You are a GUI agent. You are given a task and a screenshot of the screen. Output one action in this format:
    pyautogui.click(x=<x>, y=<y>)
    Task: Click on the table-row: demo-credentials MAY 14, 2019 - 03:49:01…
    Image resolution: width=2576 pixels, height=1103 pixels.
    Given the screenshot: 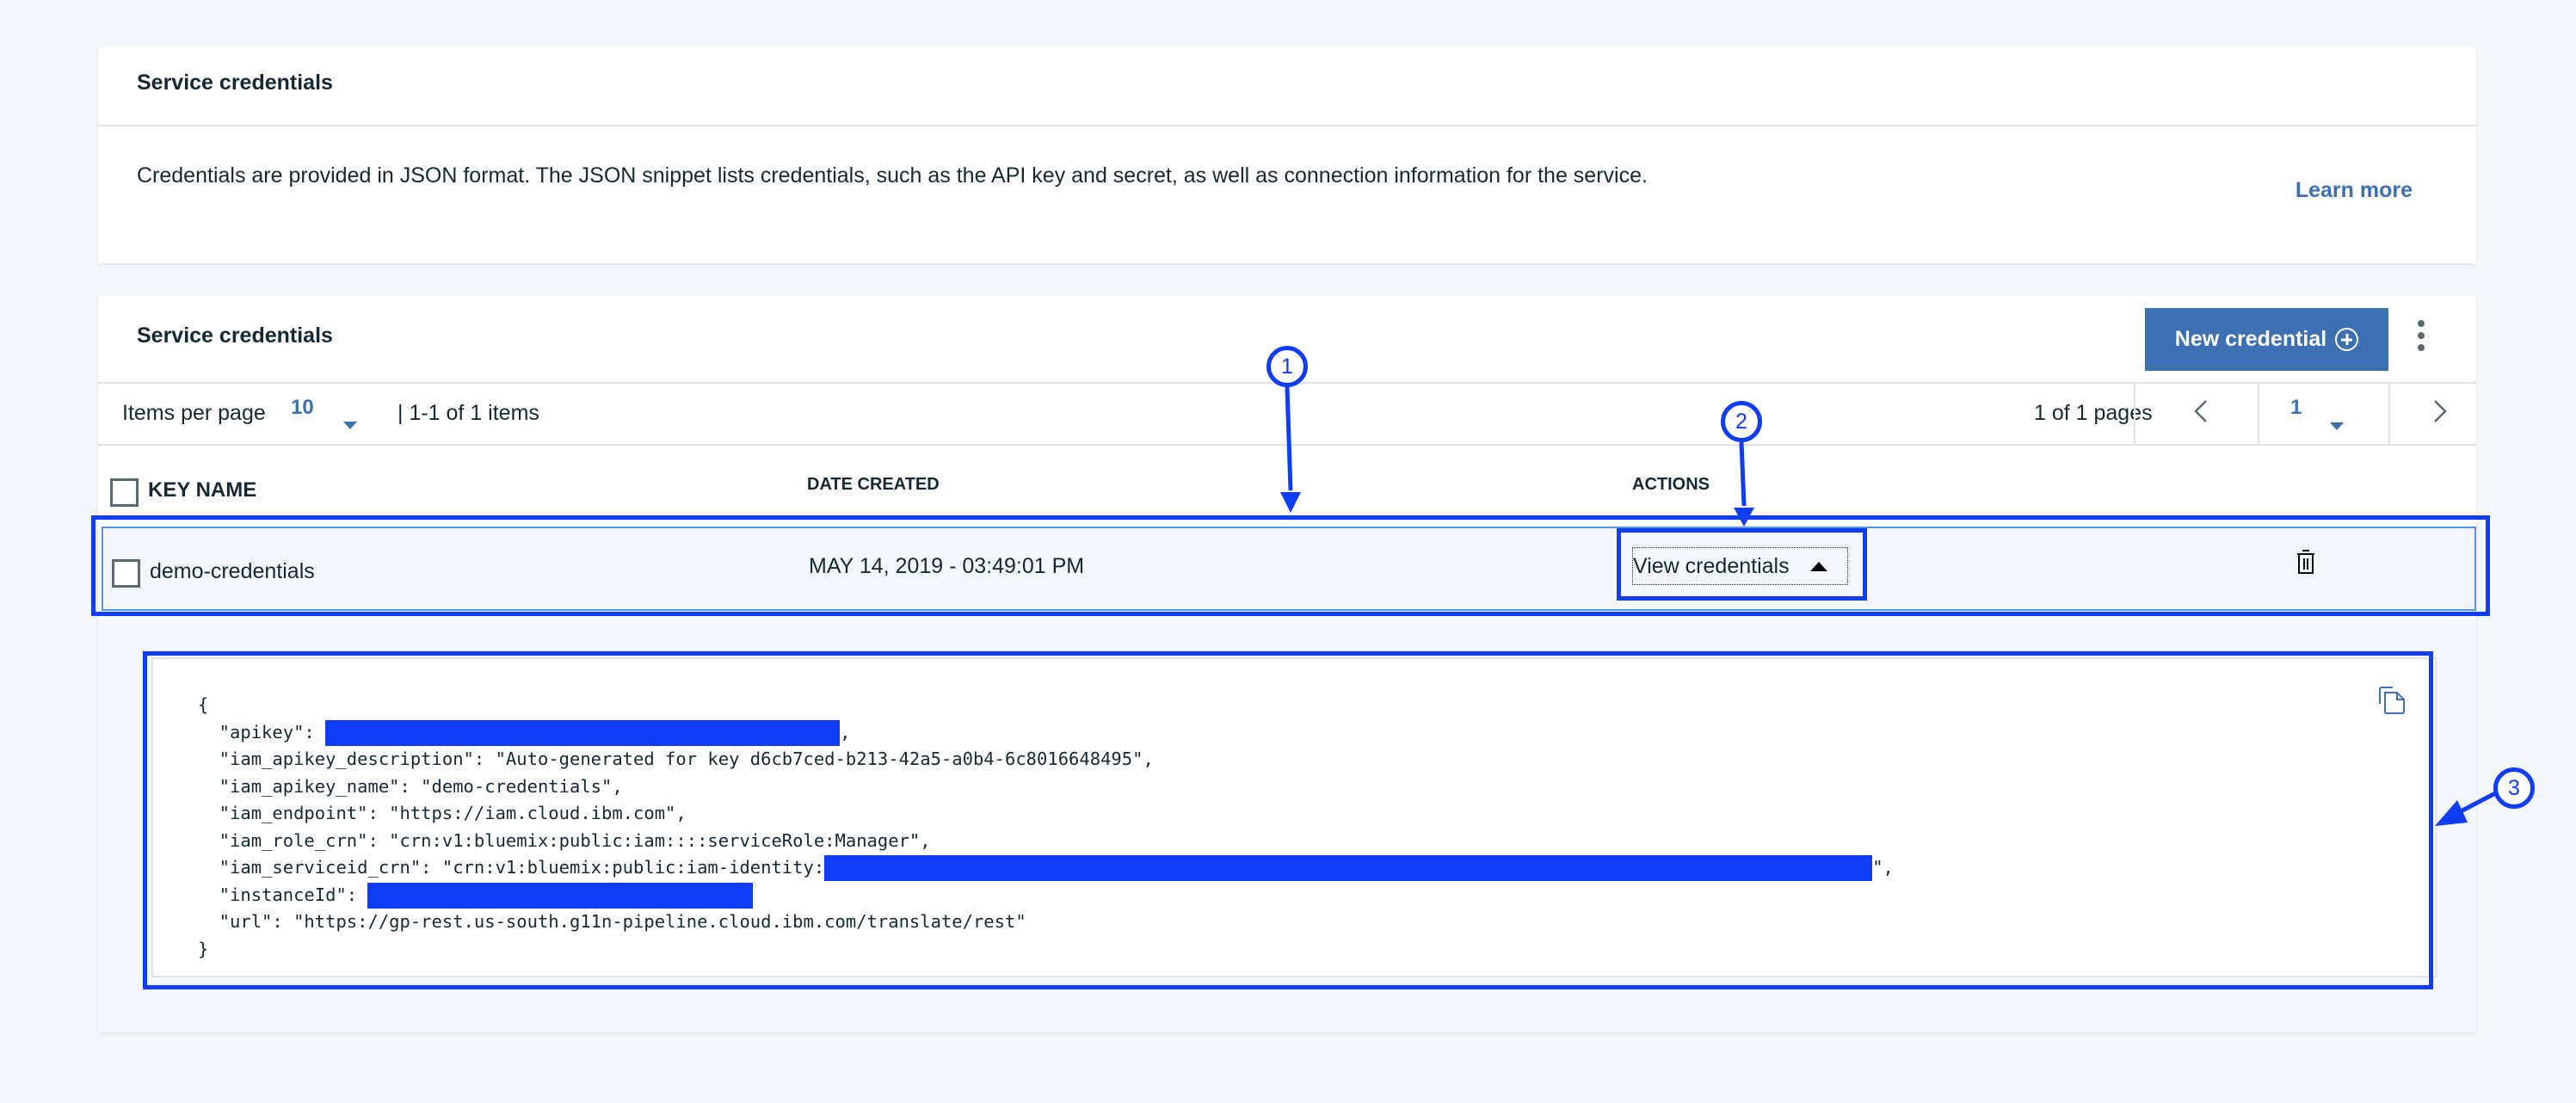 What is the action you would take?
    pyautogui.click(x=1289, y=569)
    